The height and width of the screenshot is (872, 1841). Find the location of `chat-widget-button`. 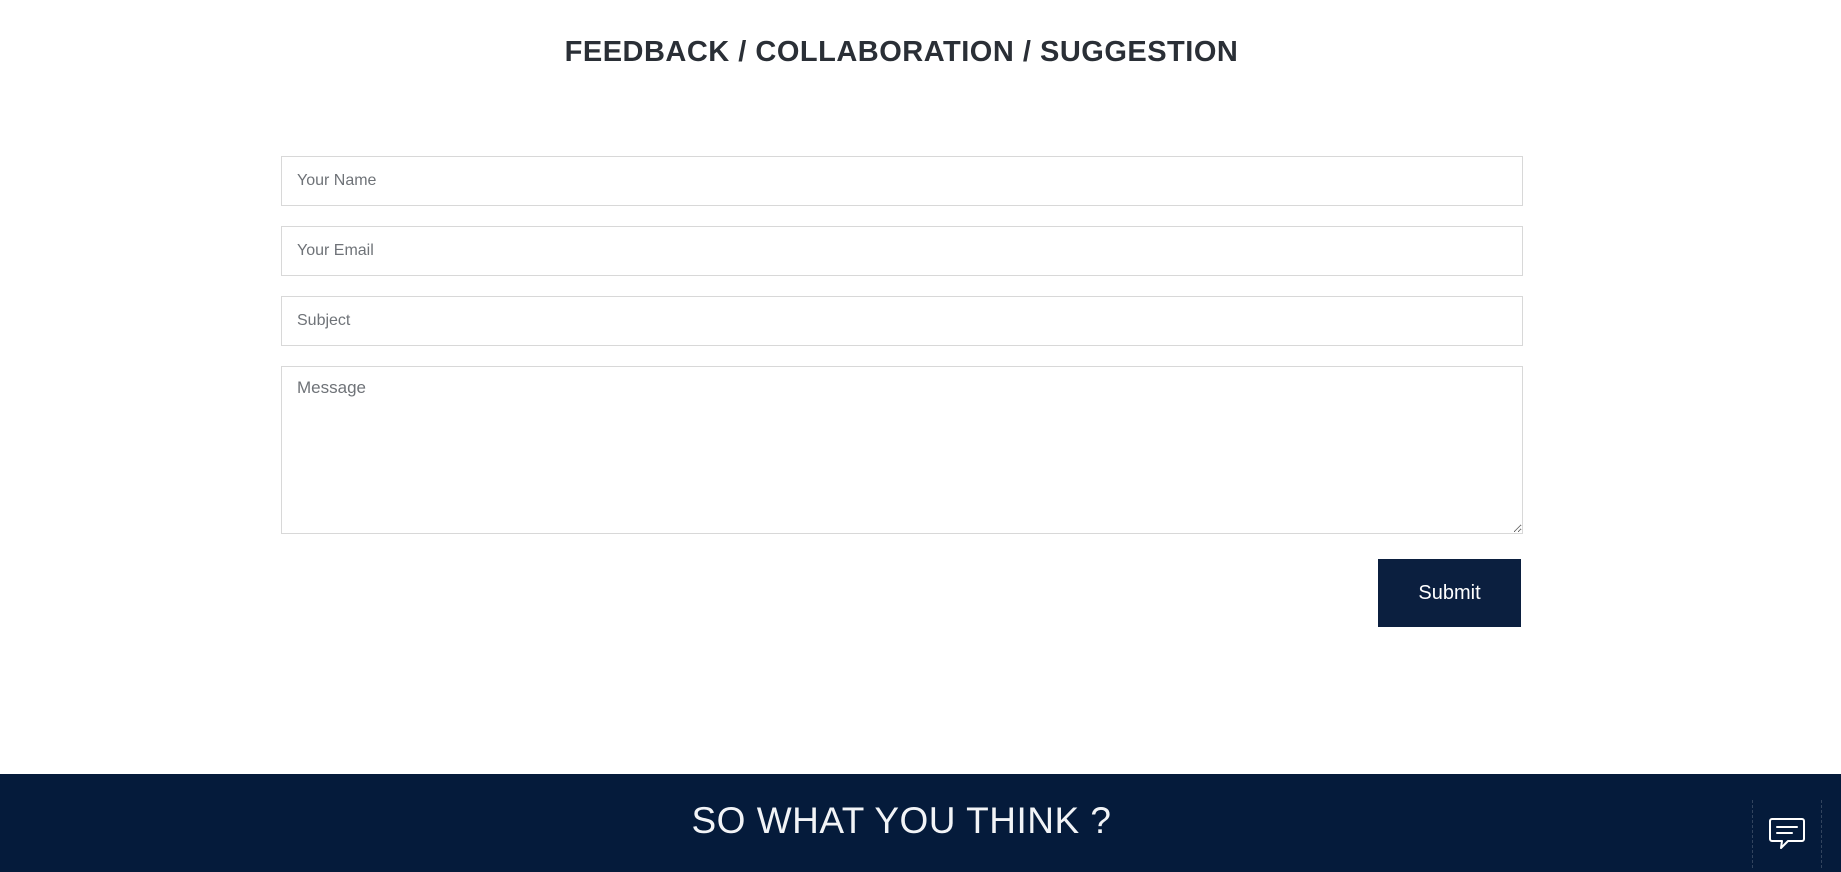

chat-widget-button is located at coordinates (1787, 834).